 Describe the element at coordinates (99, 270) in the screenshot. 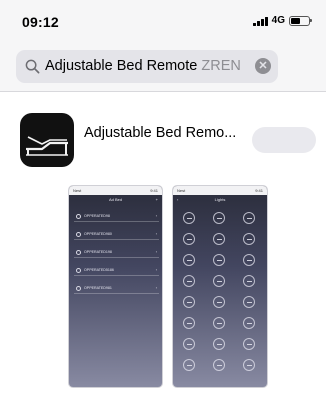

I see `device-label: OPPERATED5186` at that location.